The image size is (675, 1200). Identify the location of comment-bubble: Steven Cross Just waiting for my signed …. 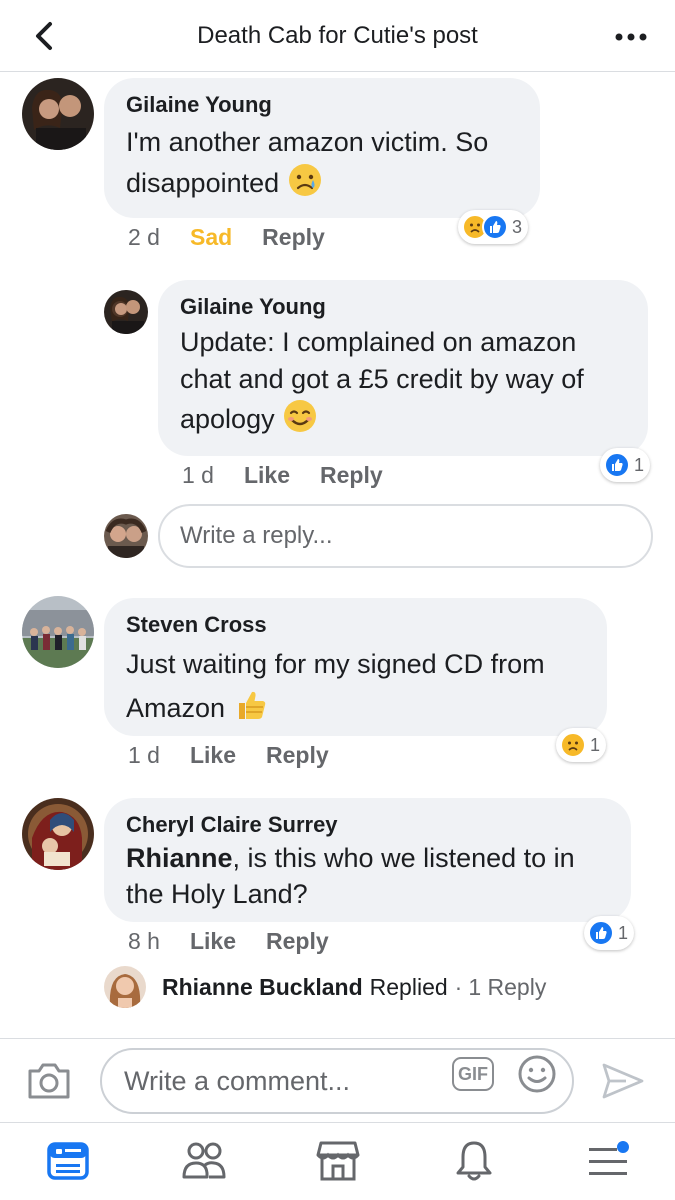
(355, 667).